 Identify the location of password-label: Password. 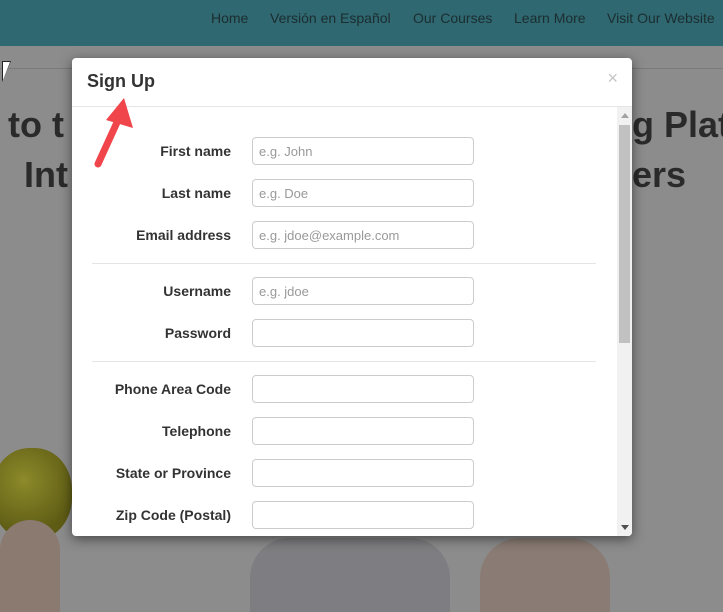
(197, 333).